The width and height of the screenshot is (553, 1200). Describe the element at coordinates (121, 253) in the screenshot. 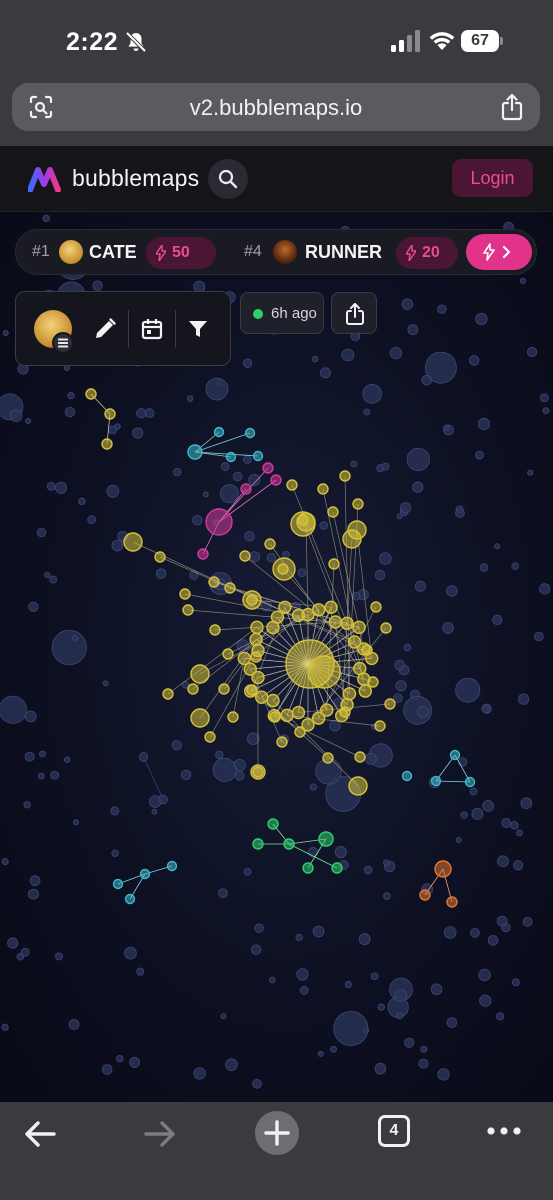

I see `leaderboard-item: #1 CATE 50` at that location.